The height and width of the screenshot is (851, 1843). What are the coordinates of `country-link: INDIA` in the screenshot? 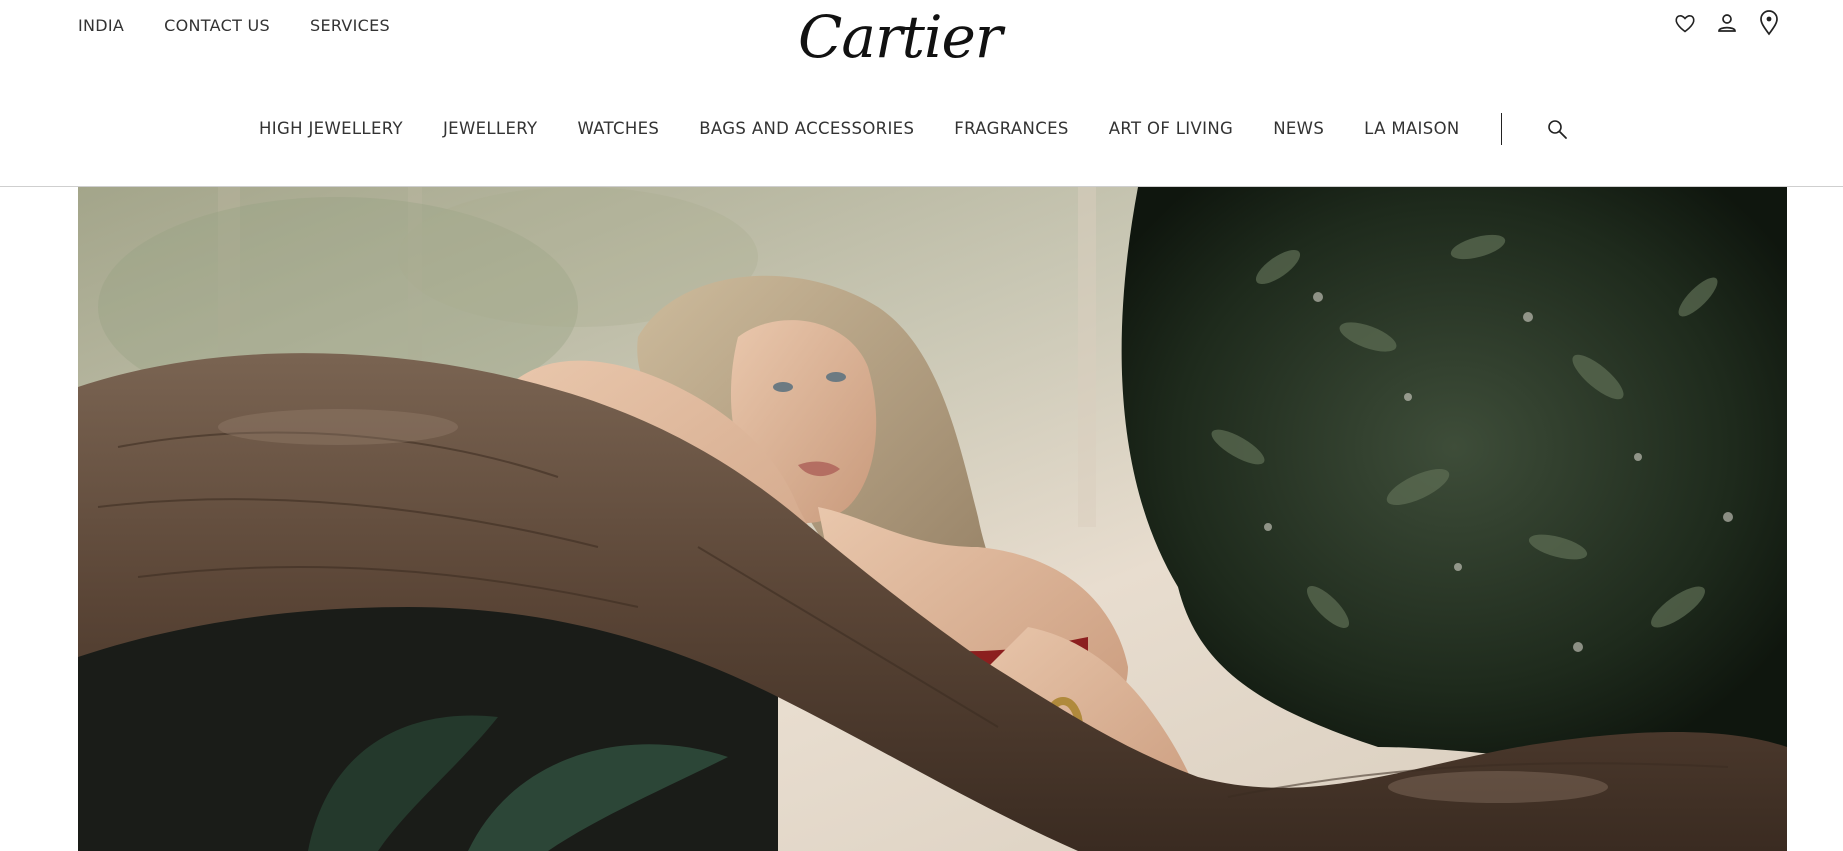 It's located at (101, 26).